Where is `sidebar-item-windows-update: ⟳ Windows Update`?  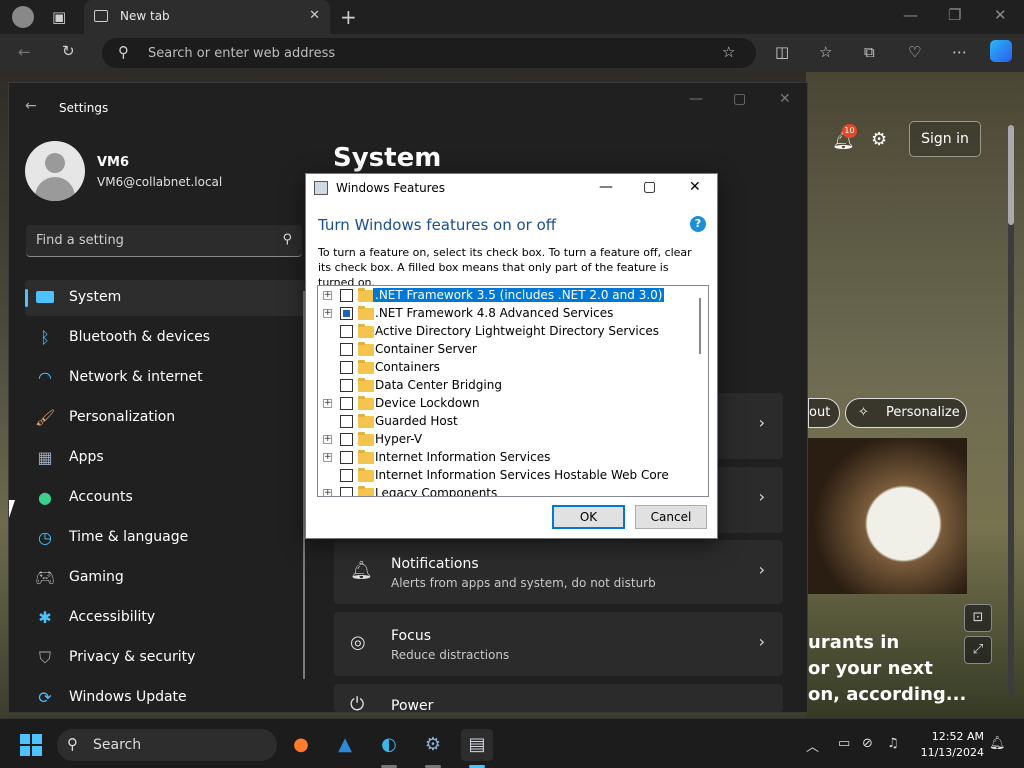 sidebar-item-windows-update: ⟳ Windows Update is located at coordinates (165, 698).